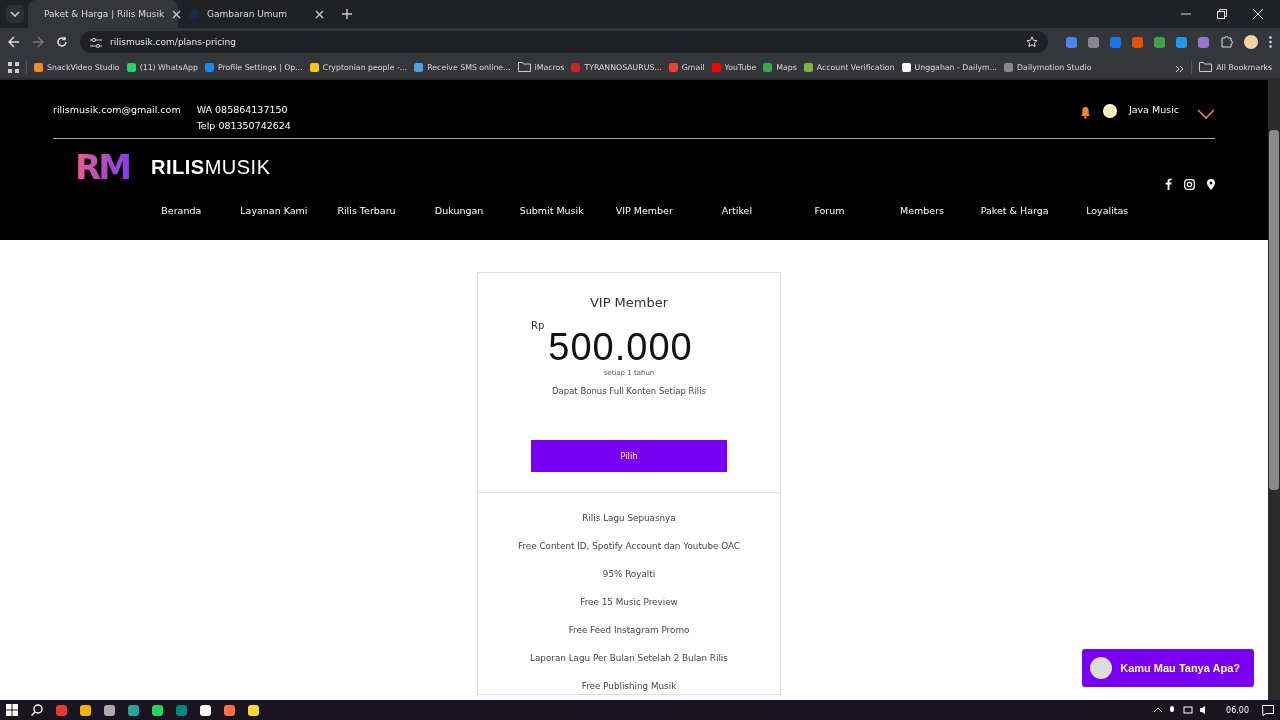 The width and height of the screenshot is (1280, 720). Describe the element at coordinates (12, 710) in the screenshot. I see `windows-start-icon` at that location.